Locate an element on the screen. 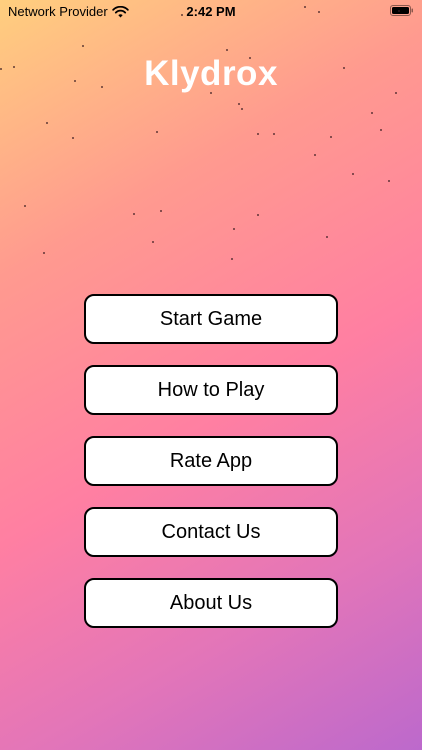 This screenshot has height=750, width=422. battery-icon is located at coordinates (402, 10).